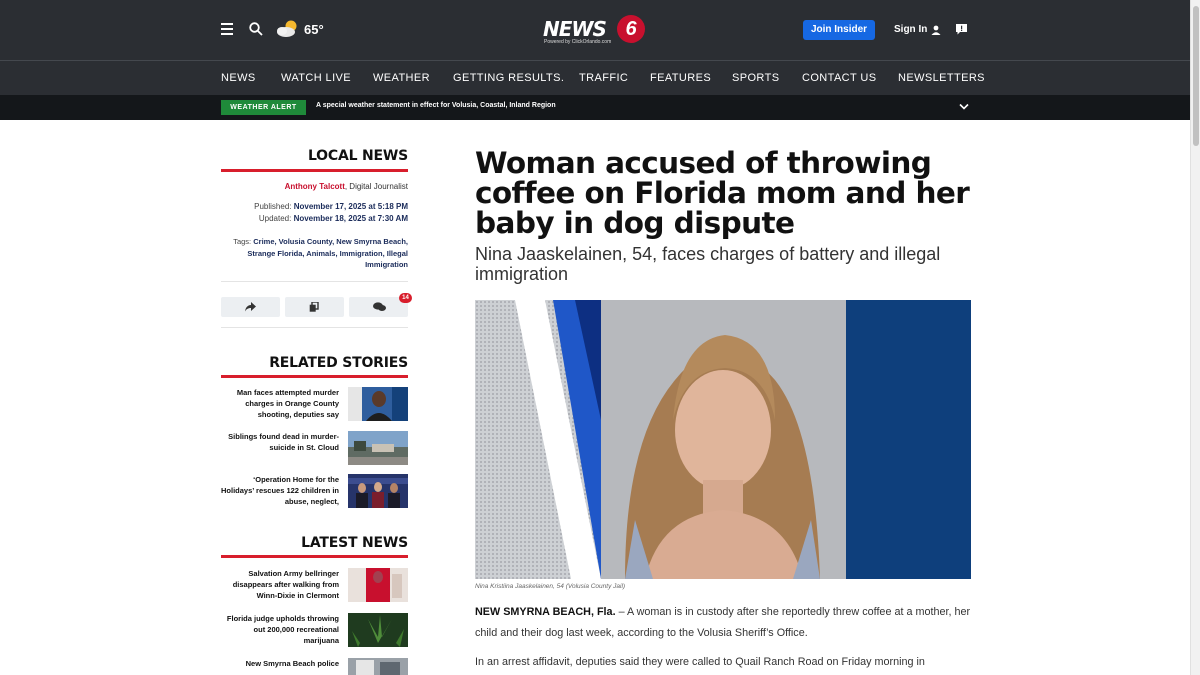 This screenshot has width=1200, height=675. I want to click on news6-logo: NEWS 6 Powered by ClickOrlando.com, so click(595, 30).